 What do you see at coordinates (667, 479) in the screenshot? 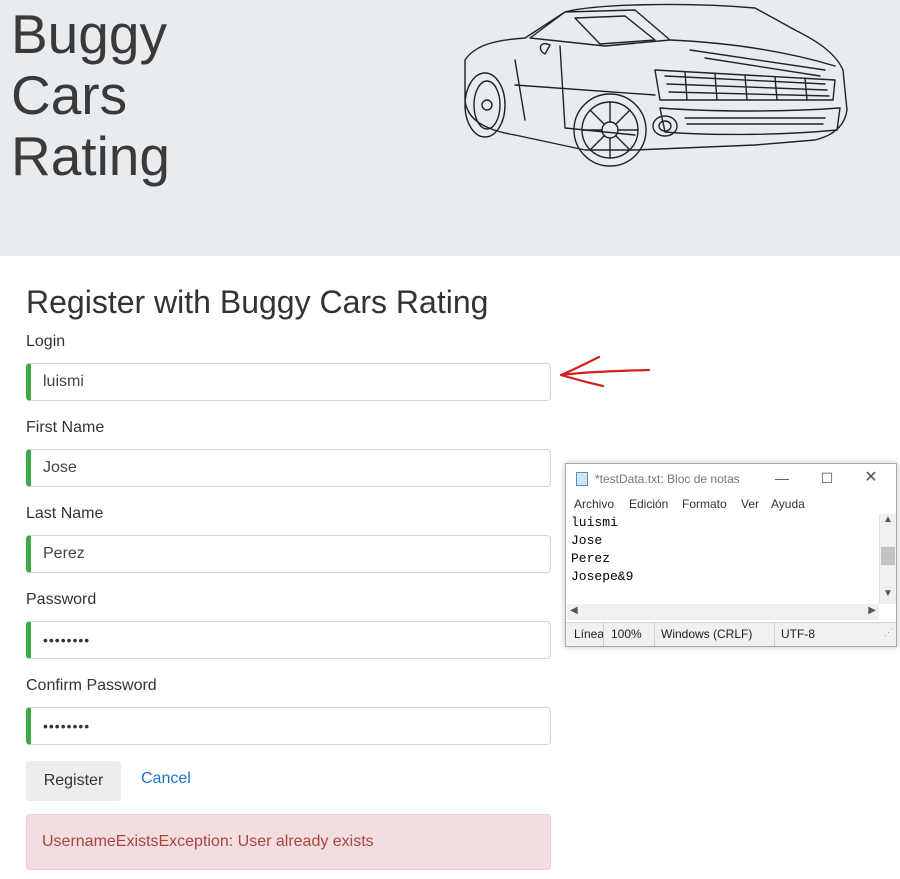
I see `notepad-title: *testData.txt: Bloc de notas` at bounding box center [667, 479].